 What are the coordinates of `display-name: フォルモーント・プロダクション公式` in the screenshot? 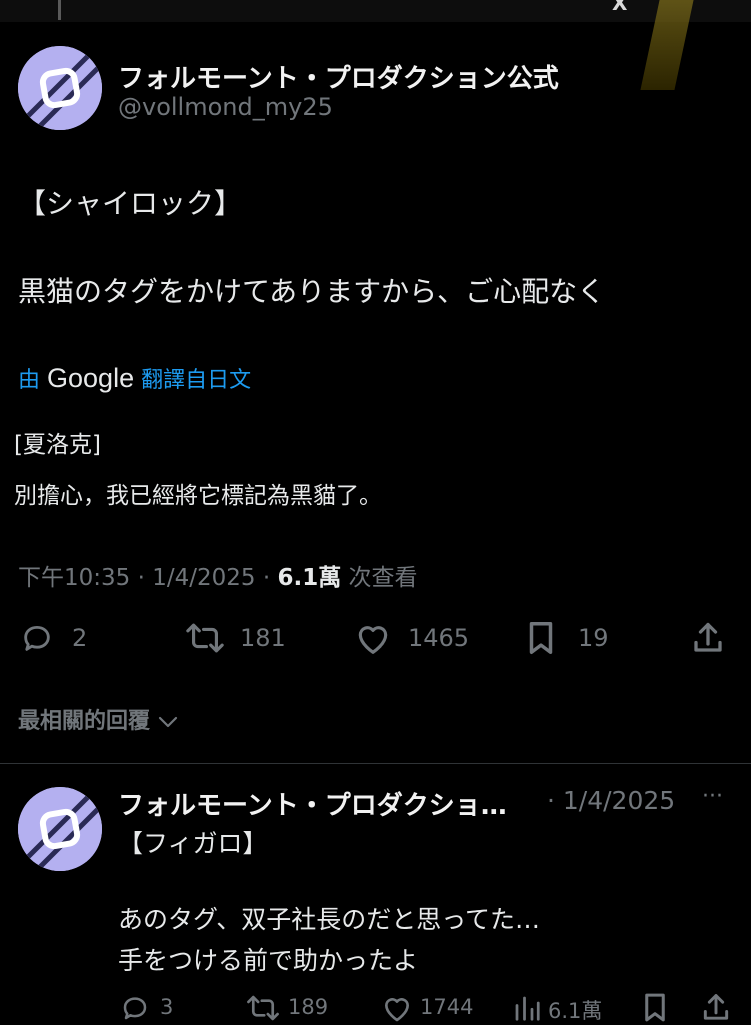 It's located at (338, 76).